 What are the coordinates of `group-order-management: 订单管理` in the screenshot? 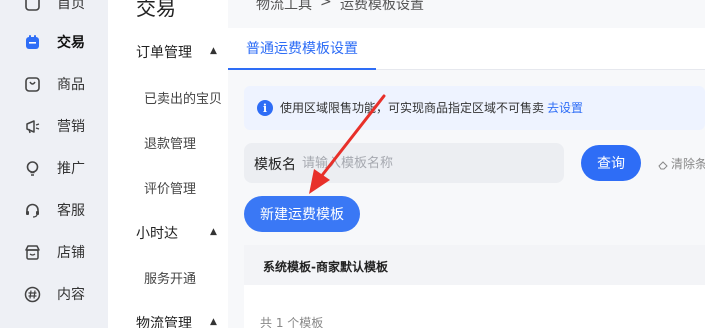 It's located at (164, 52).